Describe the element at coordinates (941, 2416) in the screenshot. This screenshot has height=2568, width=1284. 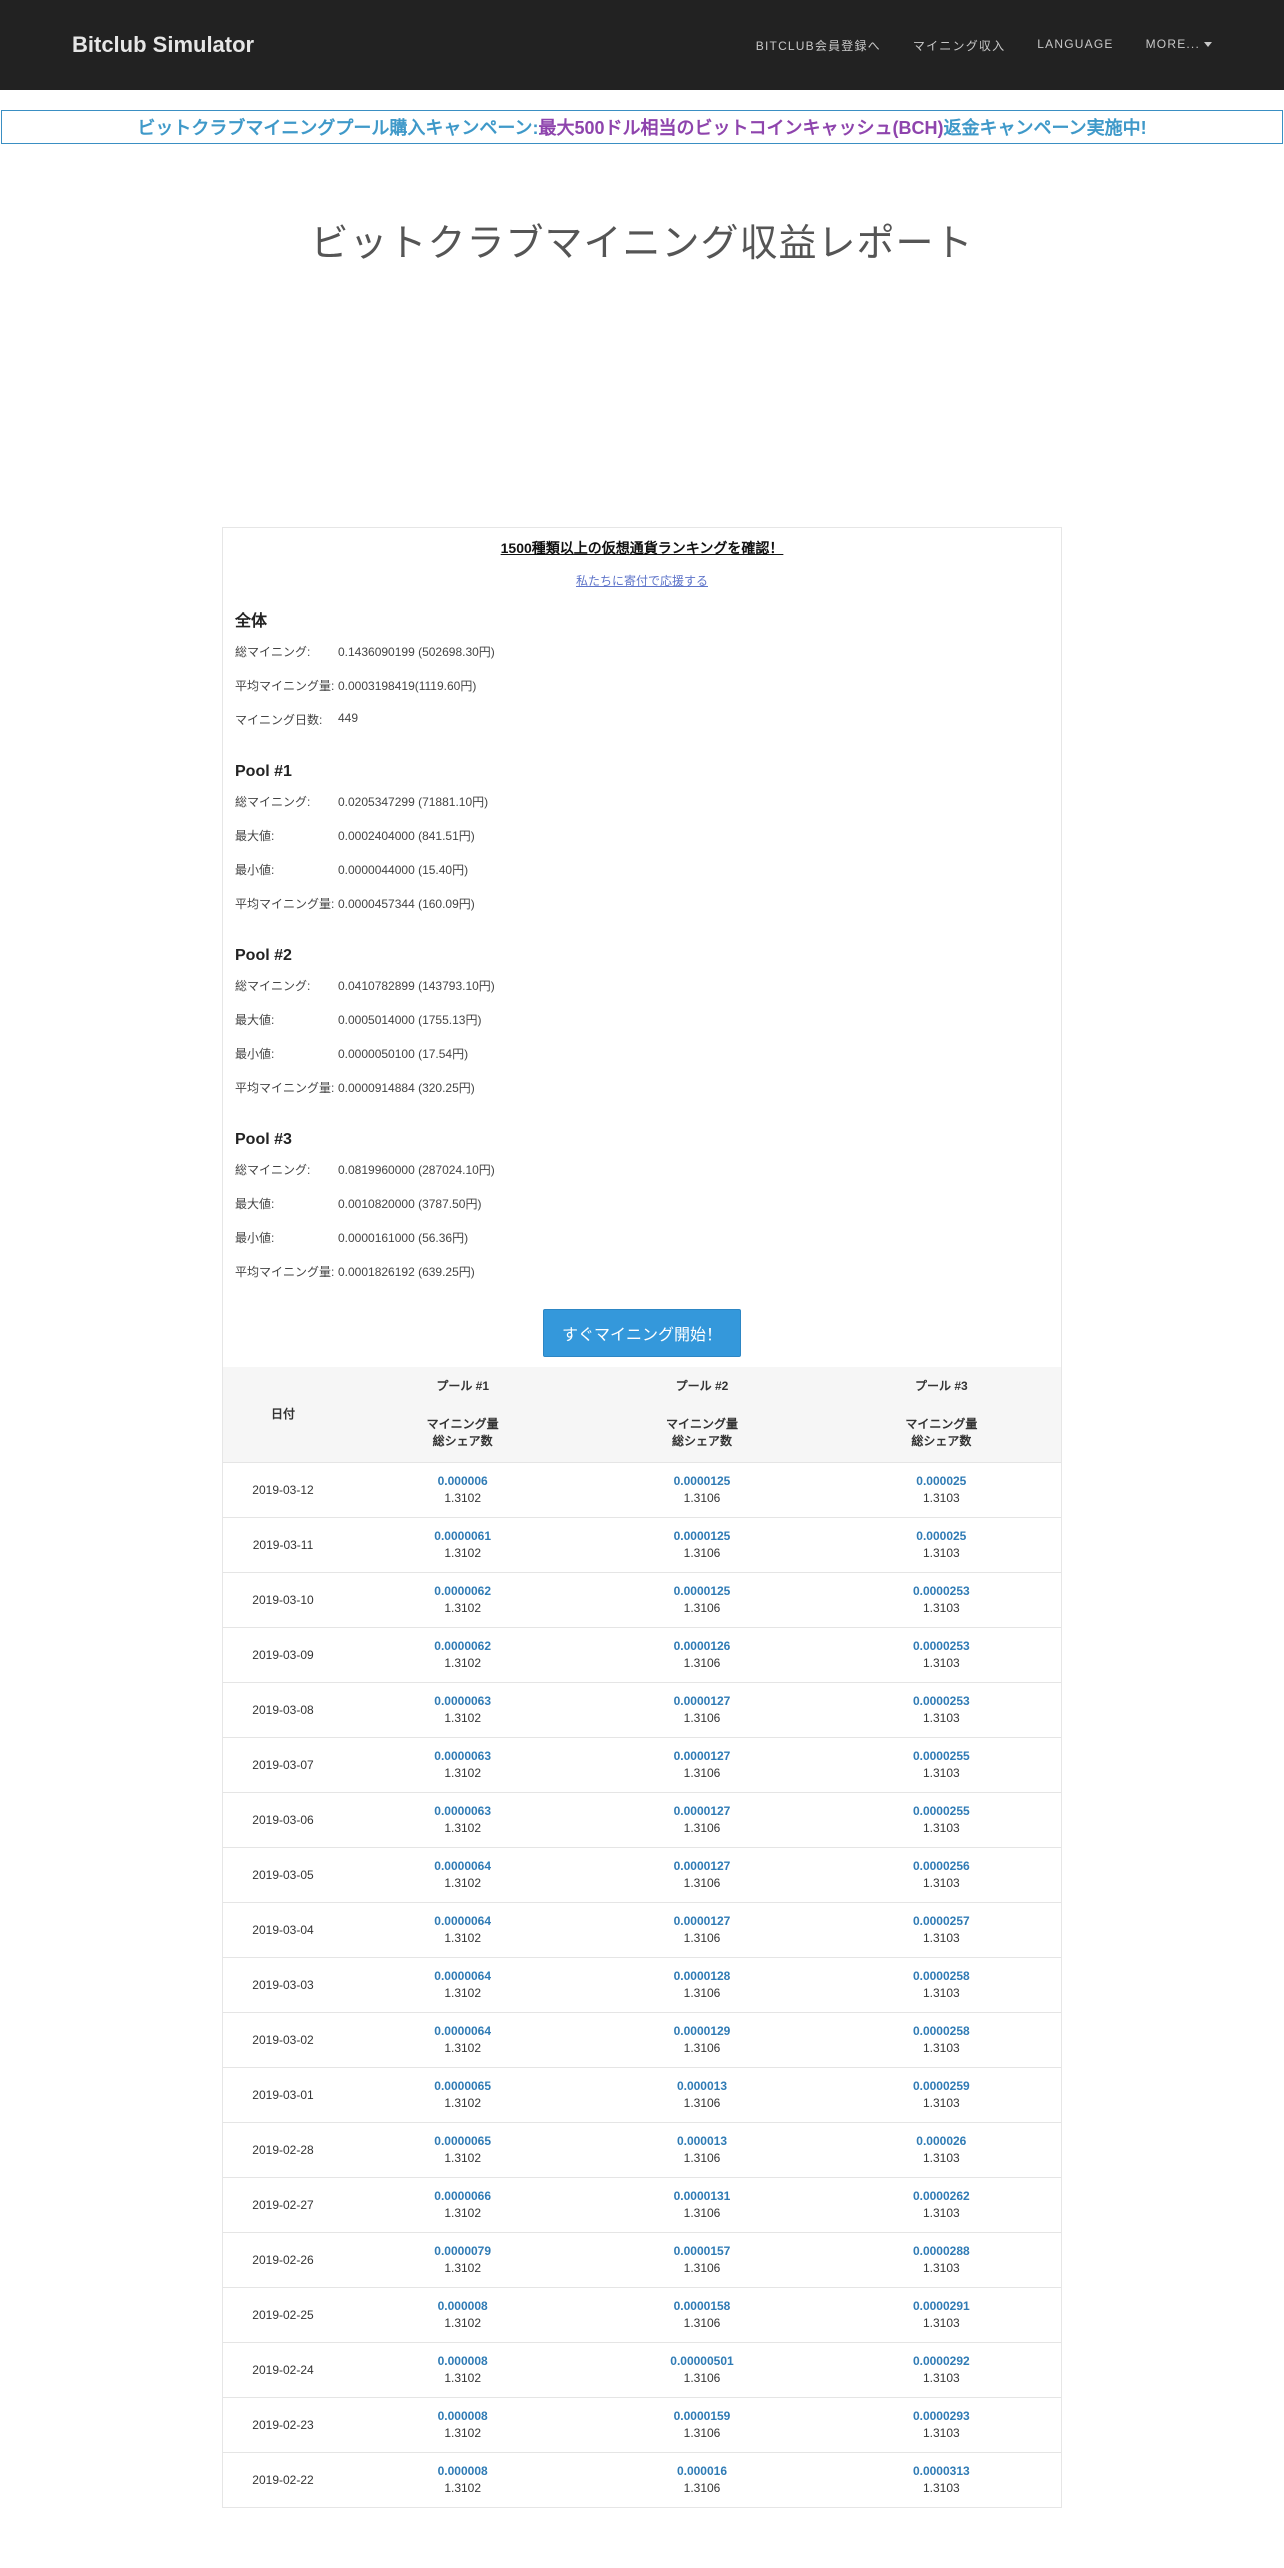
I see `mining-amount-link: 0.0000293` at that location.